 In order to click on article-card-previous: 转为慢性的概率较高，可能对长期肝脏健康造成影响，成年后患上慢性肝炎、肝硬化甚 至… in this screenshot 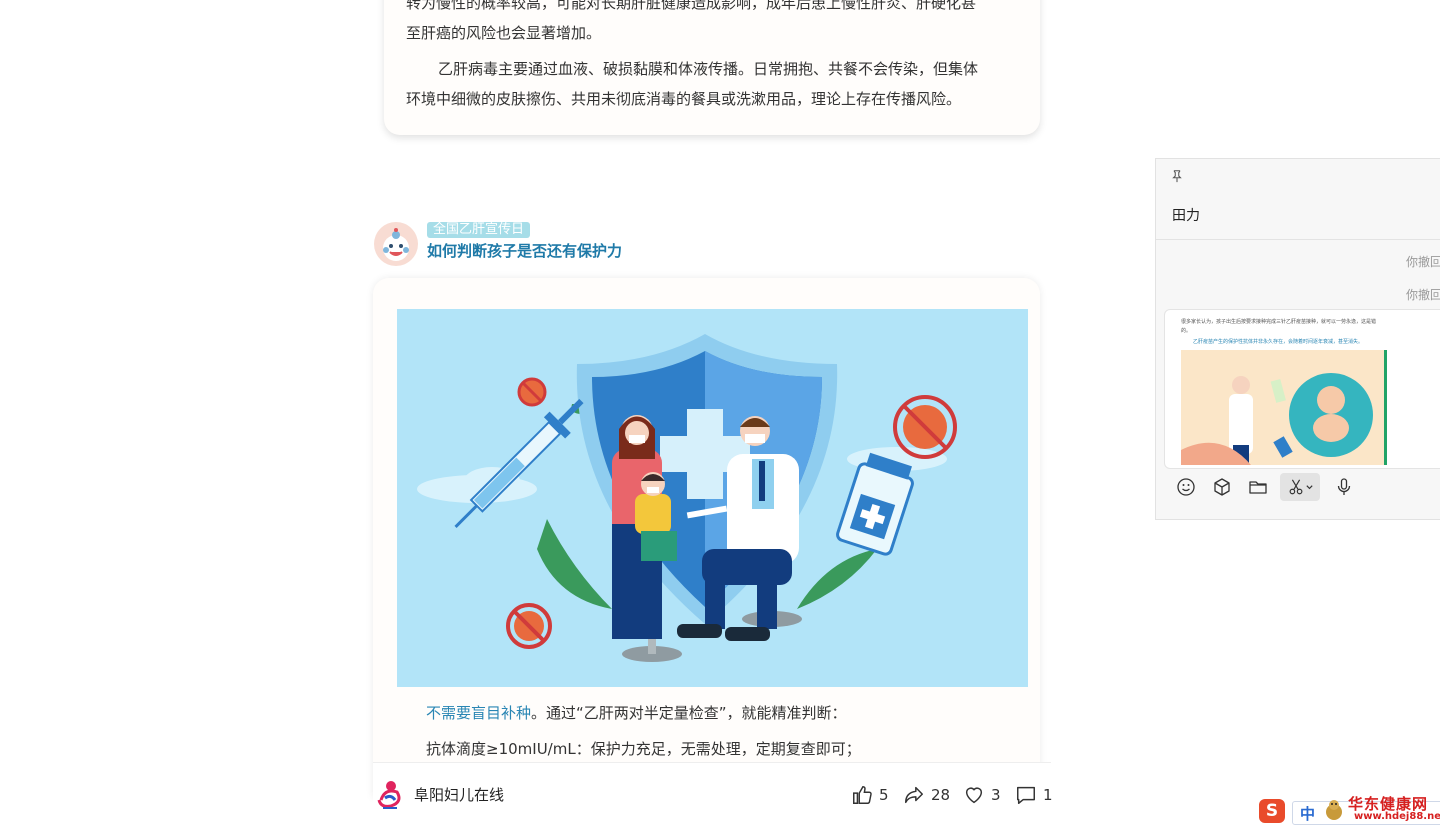, I will do `click(712, 67)`.